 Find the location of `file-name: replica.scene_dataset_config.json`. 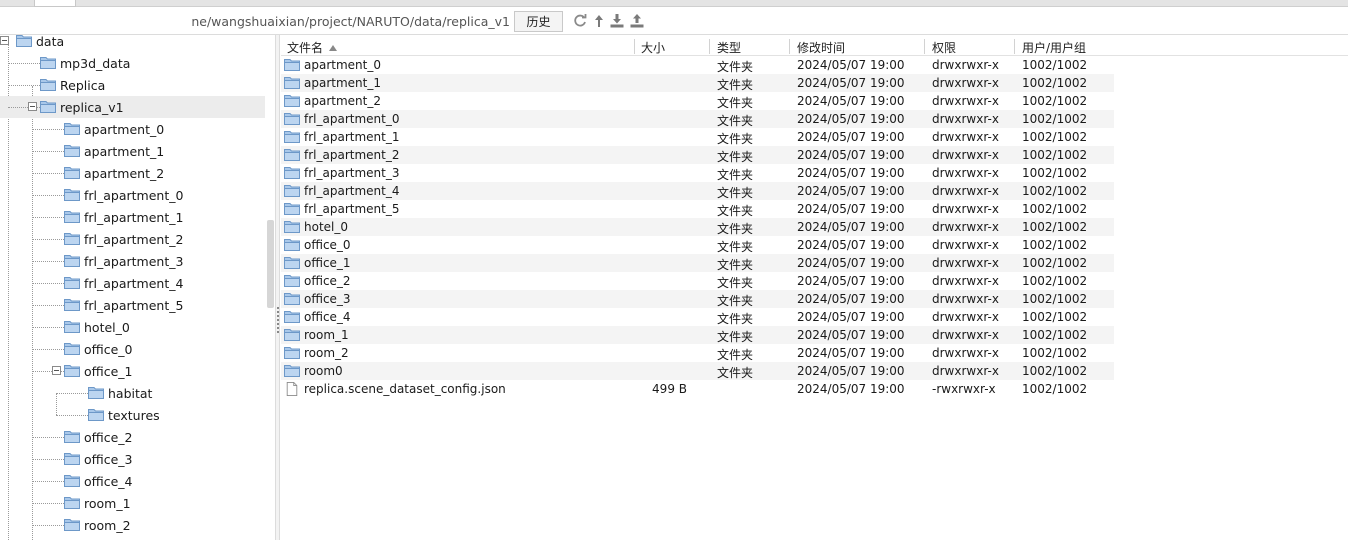

file-name: replica.scene_dataset_config.json is located at coordinates (405, 389).